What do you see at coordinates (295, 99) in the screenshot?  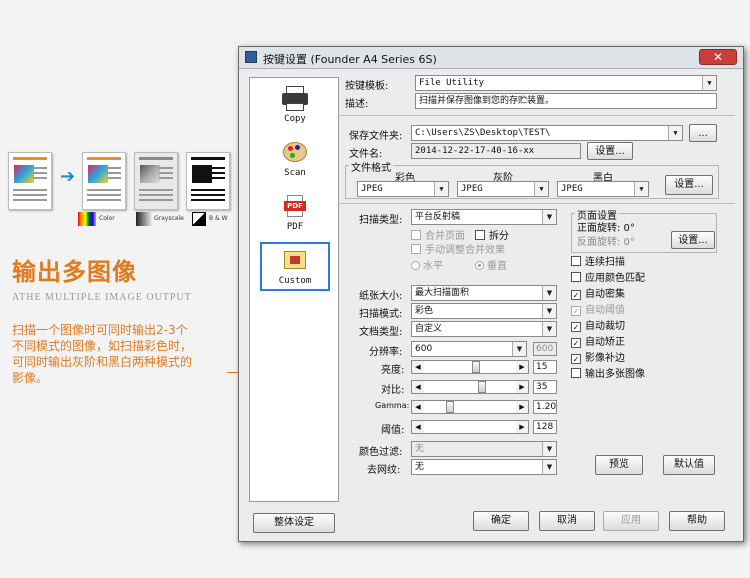 I see `printer-icon` at bounding box center [295, 99].